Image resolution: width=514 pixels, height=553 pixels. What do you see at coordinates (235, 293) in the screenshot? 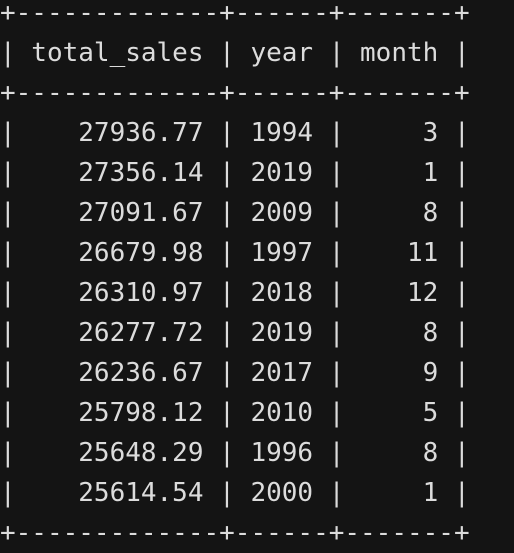
I see `table-row: | 26310.97 | 2018 | 12 |` at bounding box center [235, 293].